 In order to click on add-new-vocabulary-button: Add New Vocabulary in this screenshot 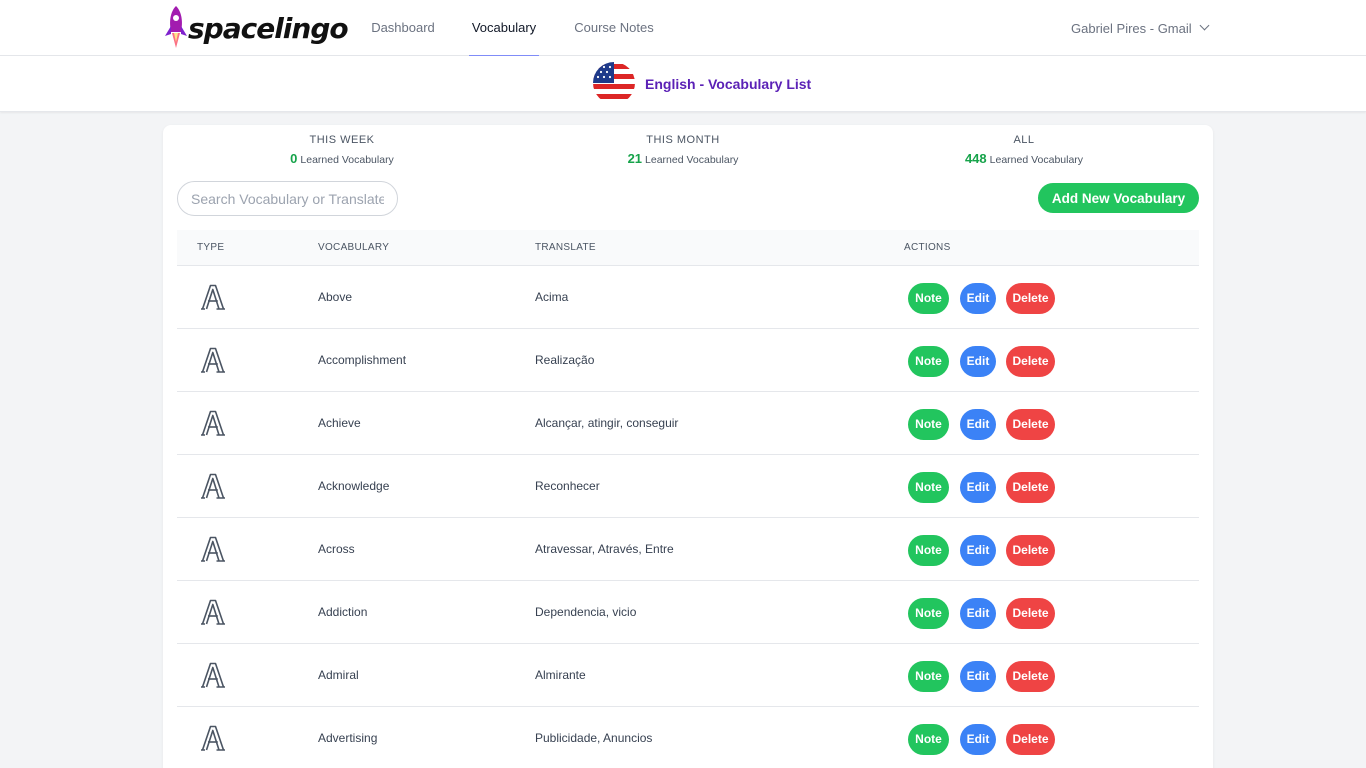, I will do `click(1118, 198)`.